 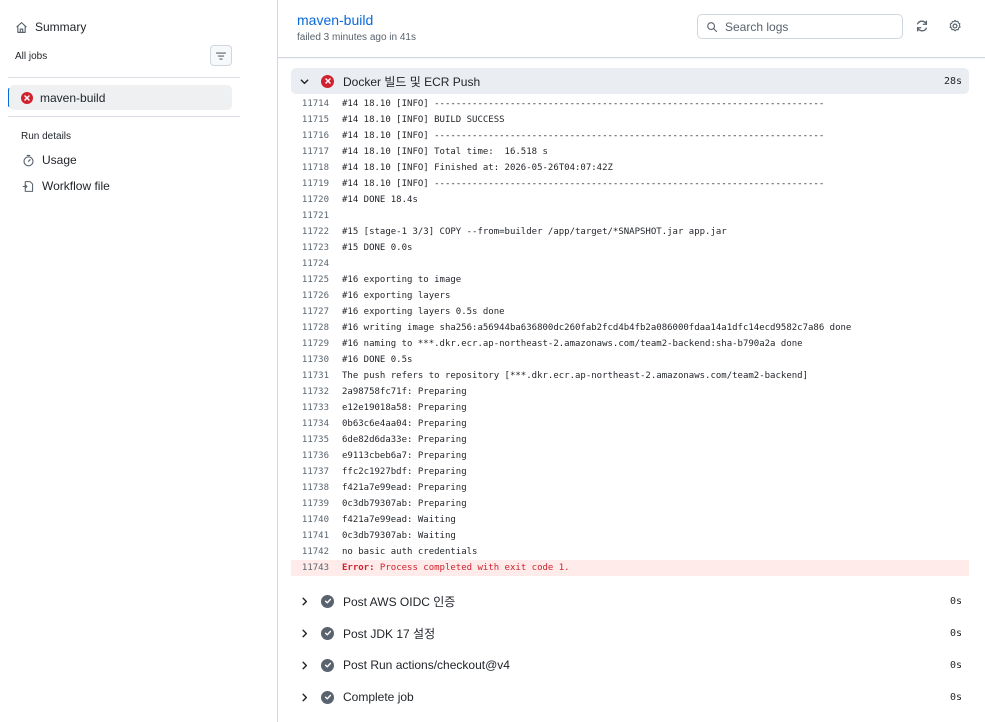 What do you see at coordinates (404, 456) in the screenshot?
I see `line-text: e9113cbeb6a7: Preparing` at bounding box center [404, 456].